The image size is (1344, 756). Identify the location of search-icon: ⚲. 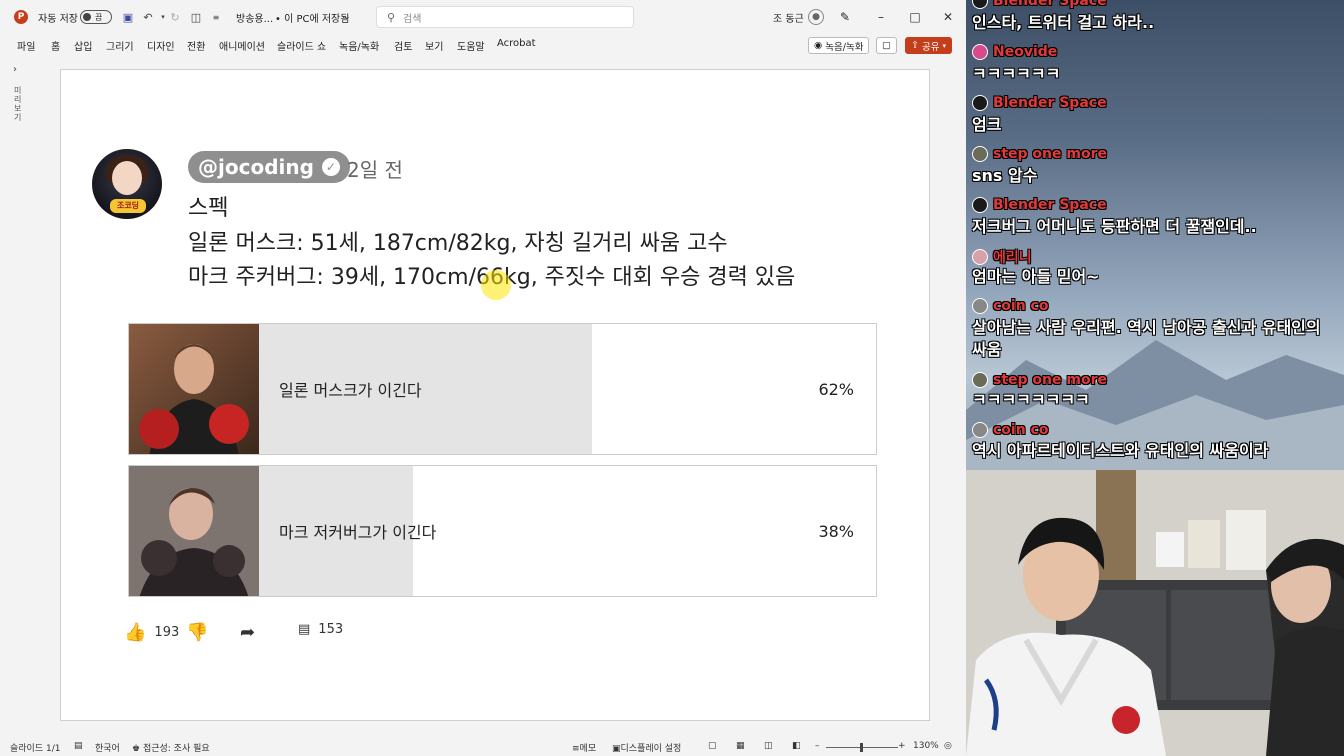
(391, 17).